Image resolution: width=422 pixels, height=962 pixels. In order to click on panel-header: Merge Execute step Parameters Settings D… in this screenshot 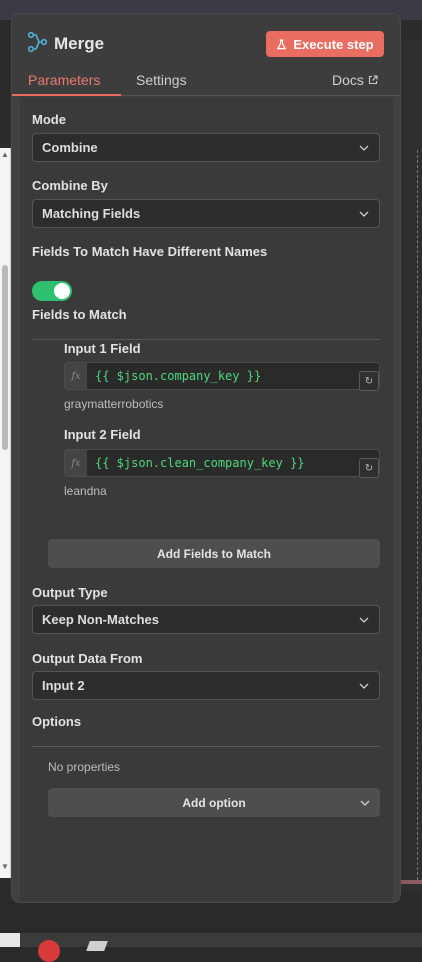, I will do `click(206, 55)`.